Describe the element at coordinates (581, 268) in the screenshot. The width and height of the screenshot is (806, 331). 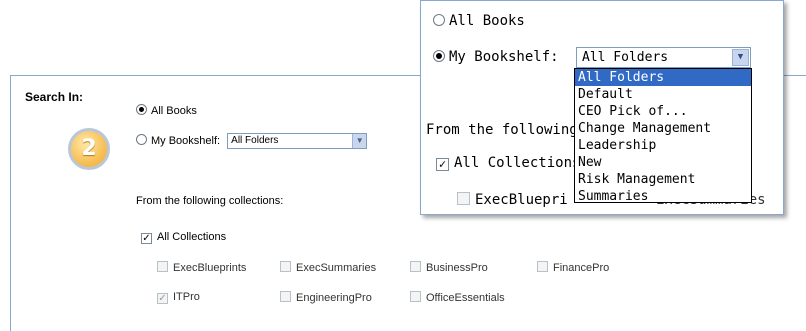
I see `collection-label: FinancePro` at that location.